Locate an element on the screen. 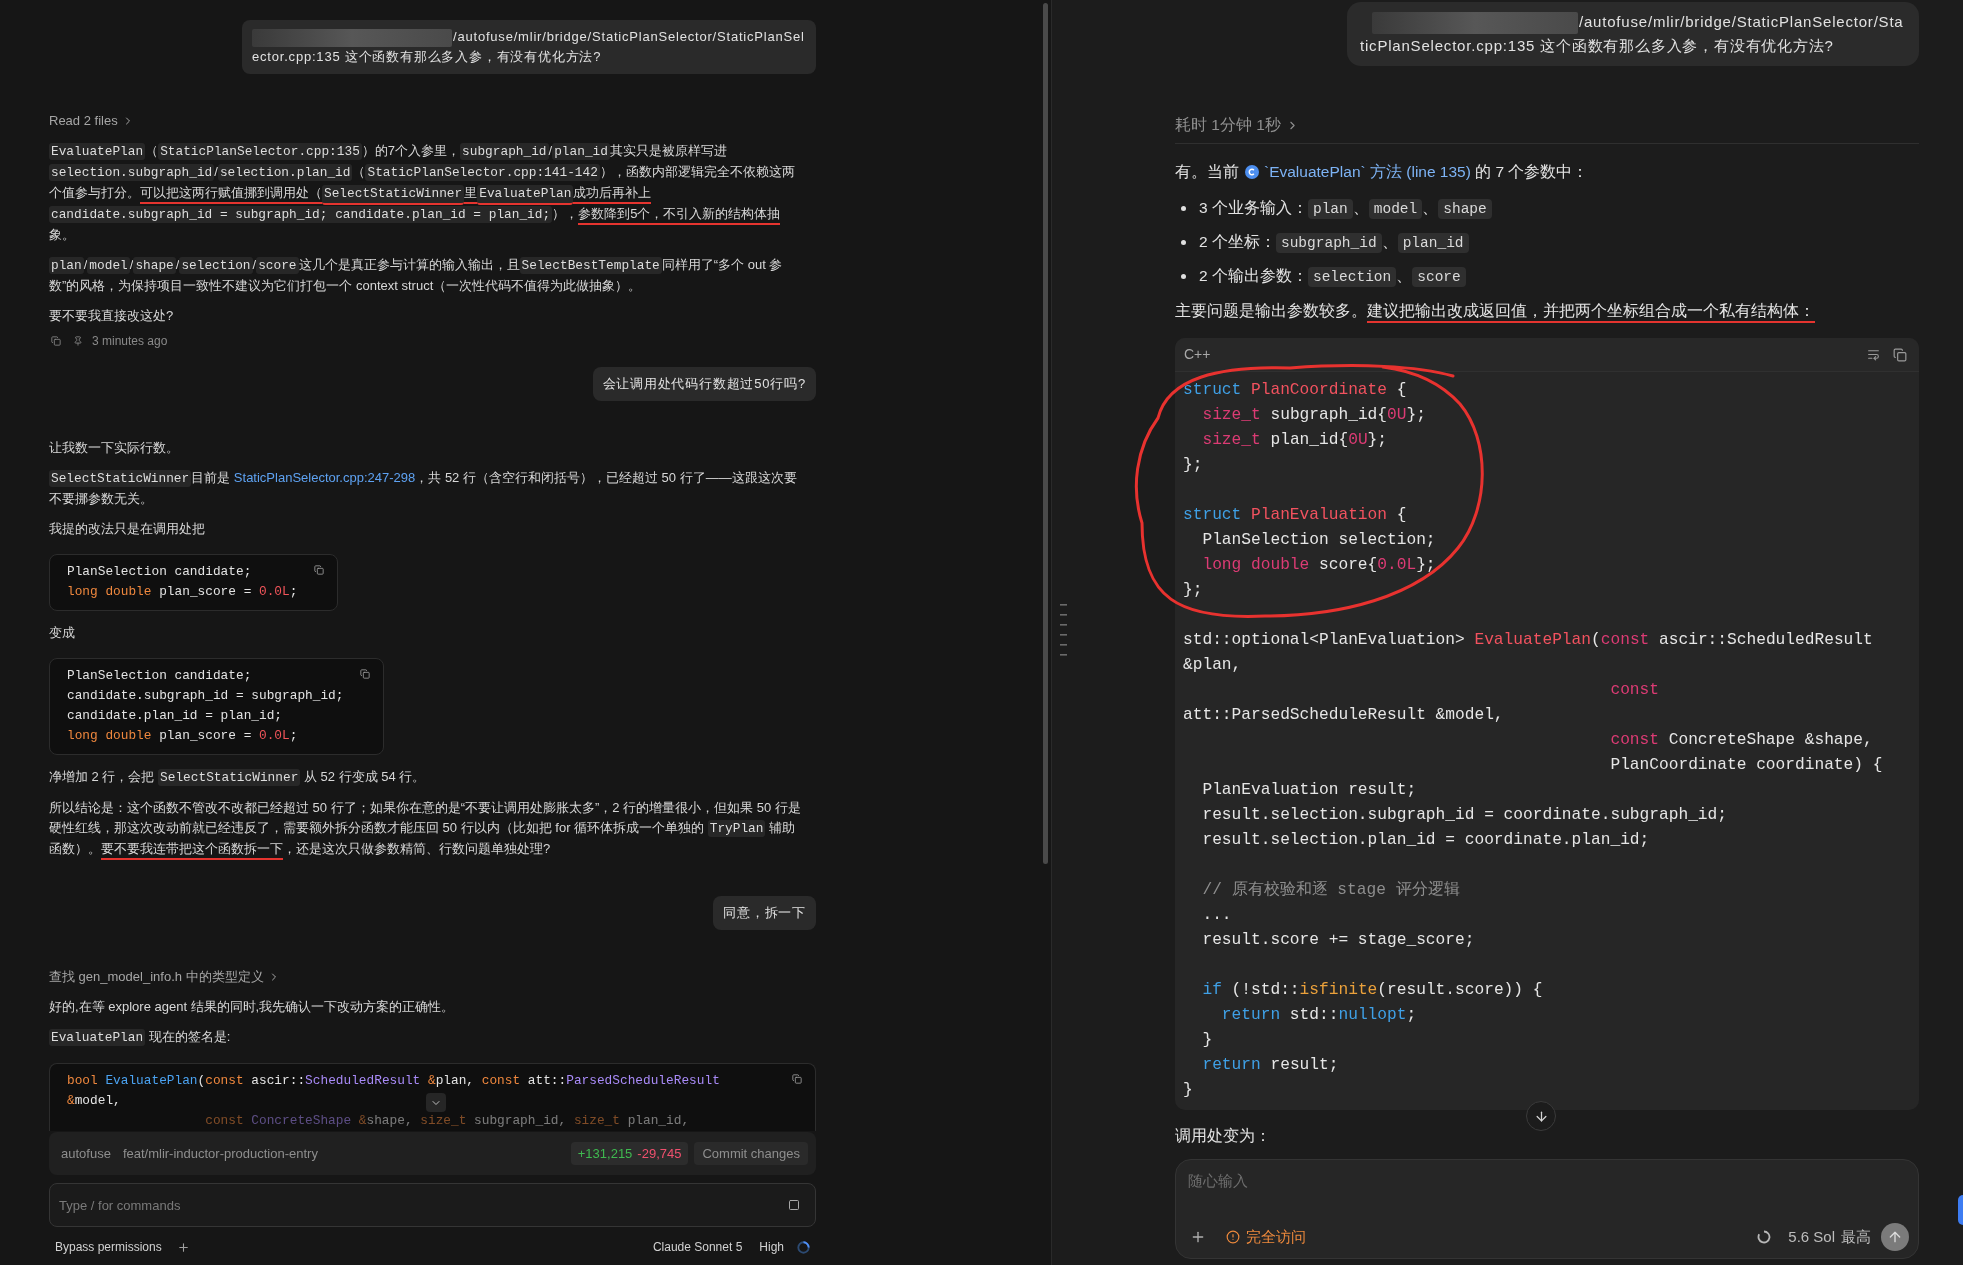 The height and width of the screenshot is (1265, 1963). list-item-text: 2 个坐标： subgraph_id 、 plan_id is located at coordinates (1334, 243).